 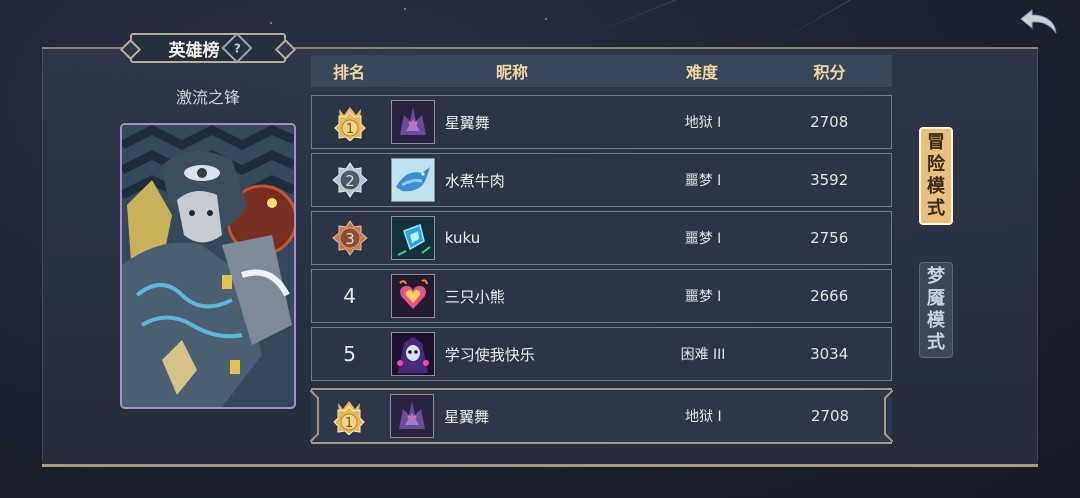 I want to click on rank-cell: 5, so click(x=349, y=354).